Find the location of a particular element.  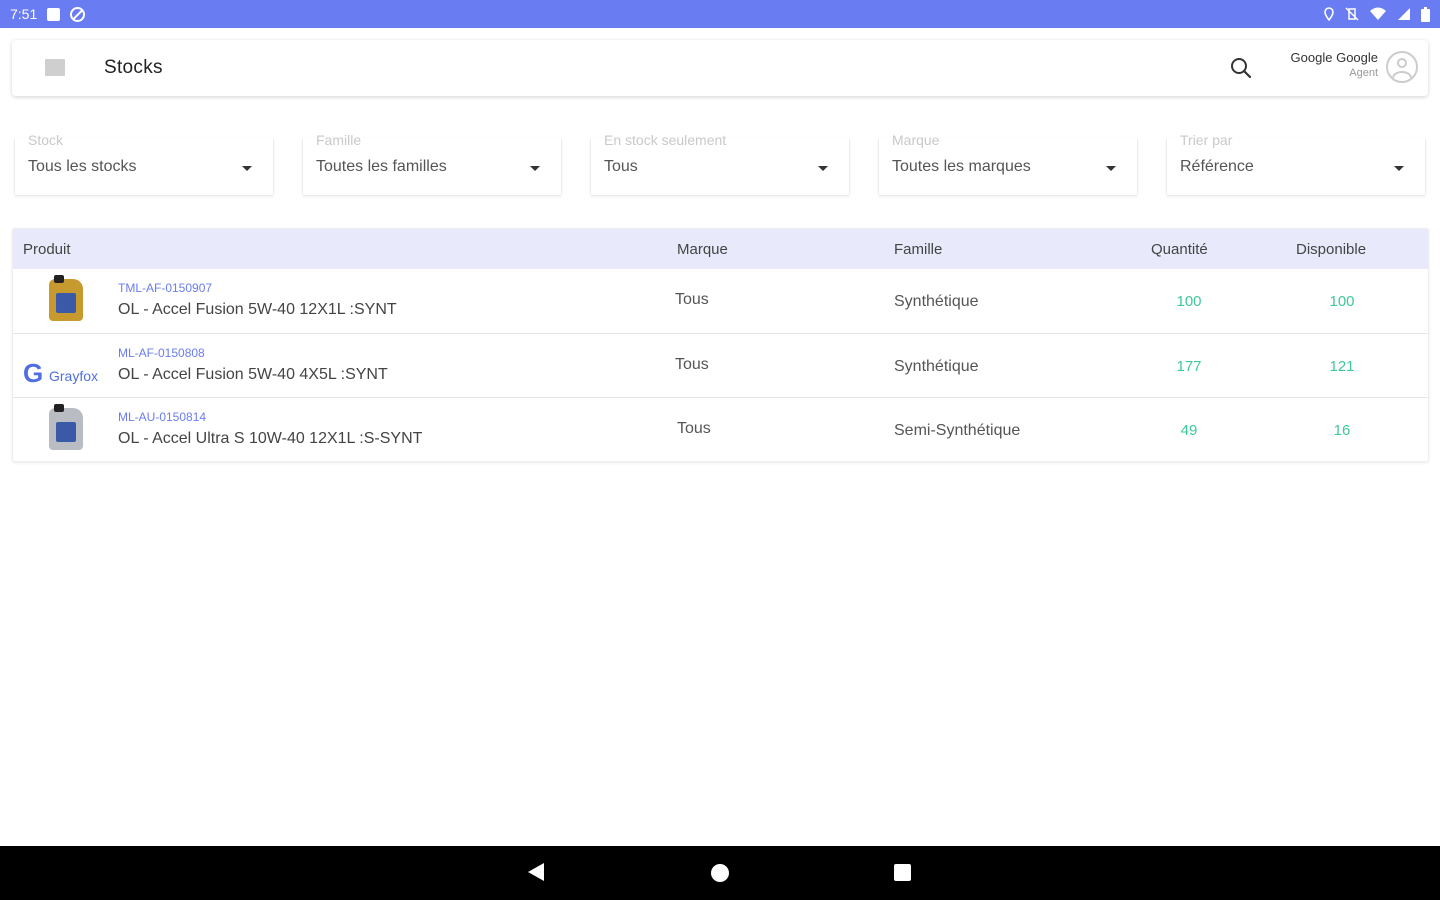

header-brand: Marque is located at coordinates (702, 249).